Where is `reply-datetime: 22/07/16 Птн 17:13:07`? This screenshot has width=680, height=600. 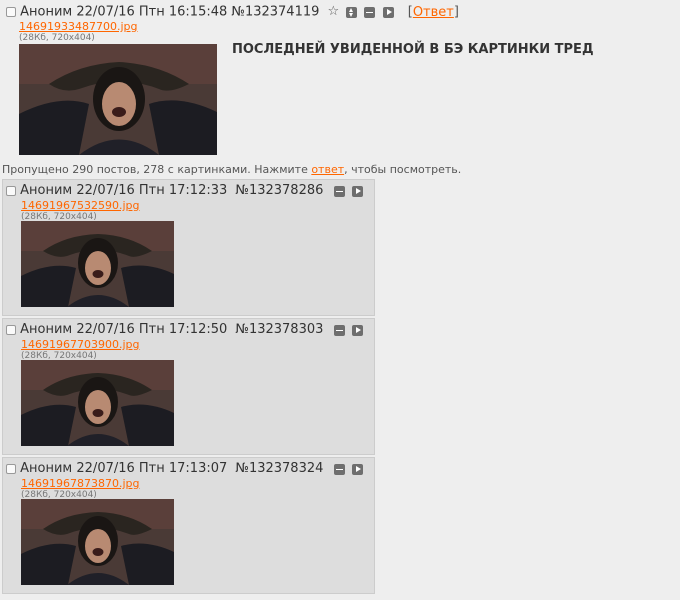
reply-datetime: 22/07/16 Птн 17:13:07 is located at coordinates (152, 468).